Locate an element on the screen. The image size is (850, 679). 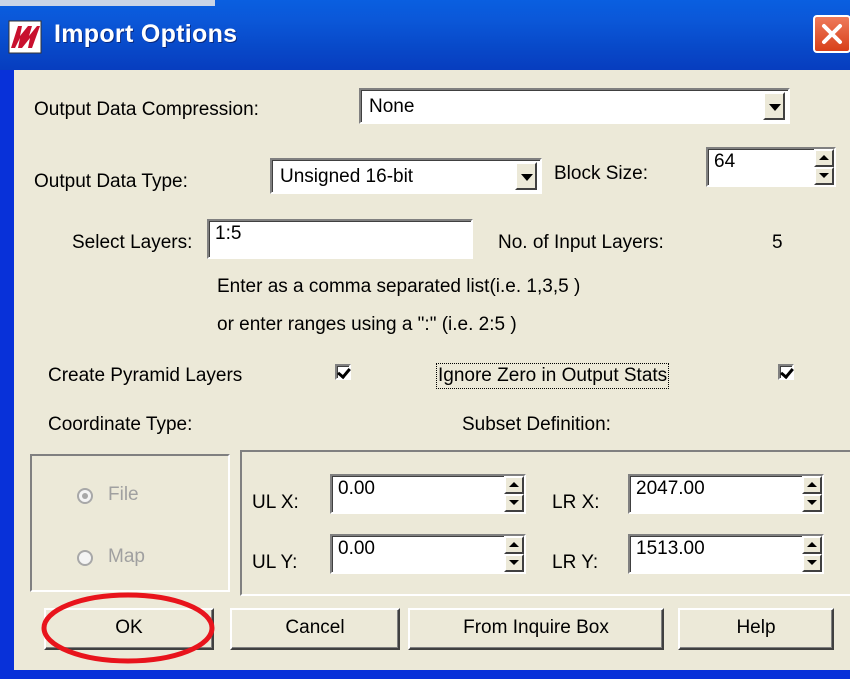
help-button: Help is located at coordinates (756, 629).